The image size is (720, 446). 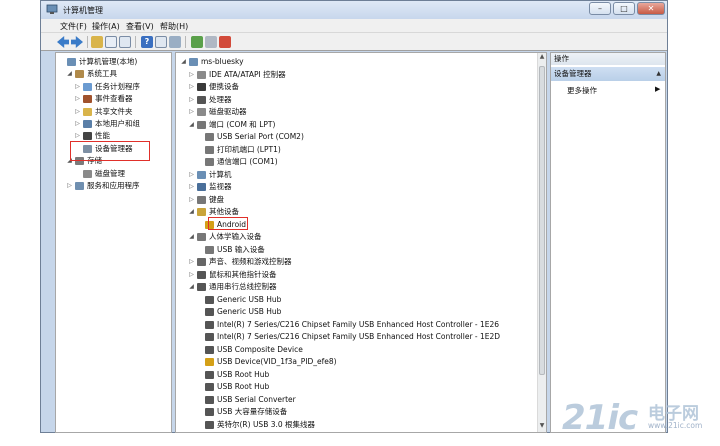 I want to click on toolbar: ?, so click(x=354, y=42).